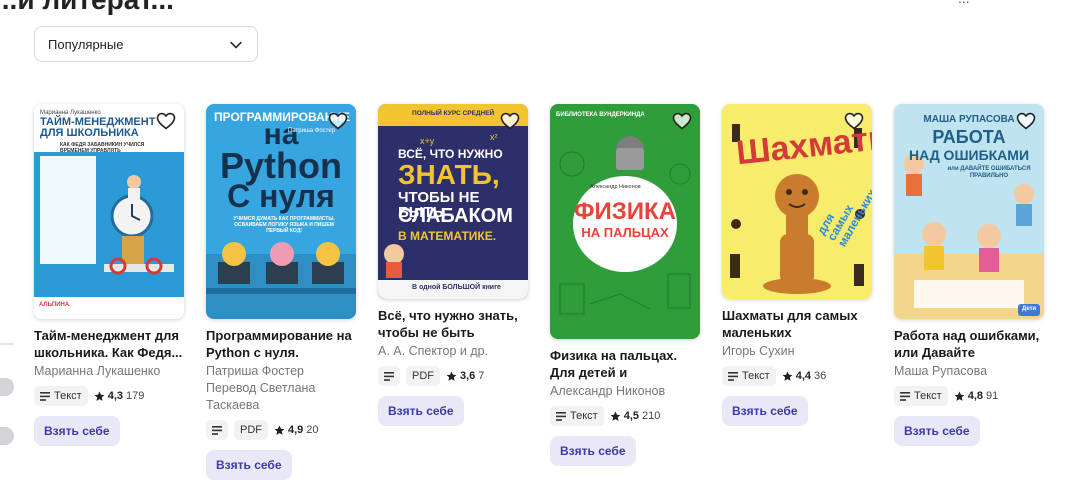 The width and height of the screenshot is (1090, 494). What do you see at coordinates (7, 344) in the screenshot?
I see `divider` at bounding box center [7, 344].